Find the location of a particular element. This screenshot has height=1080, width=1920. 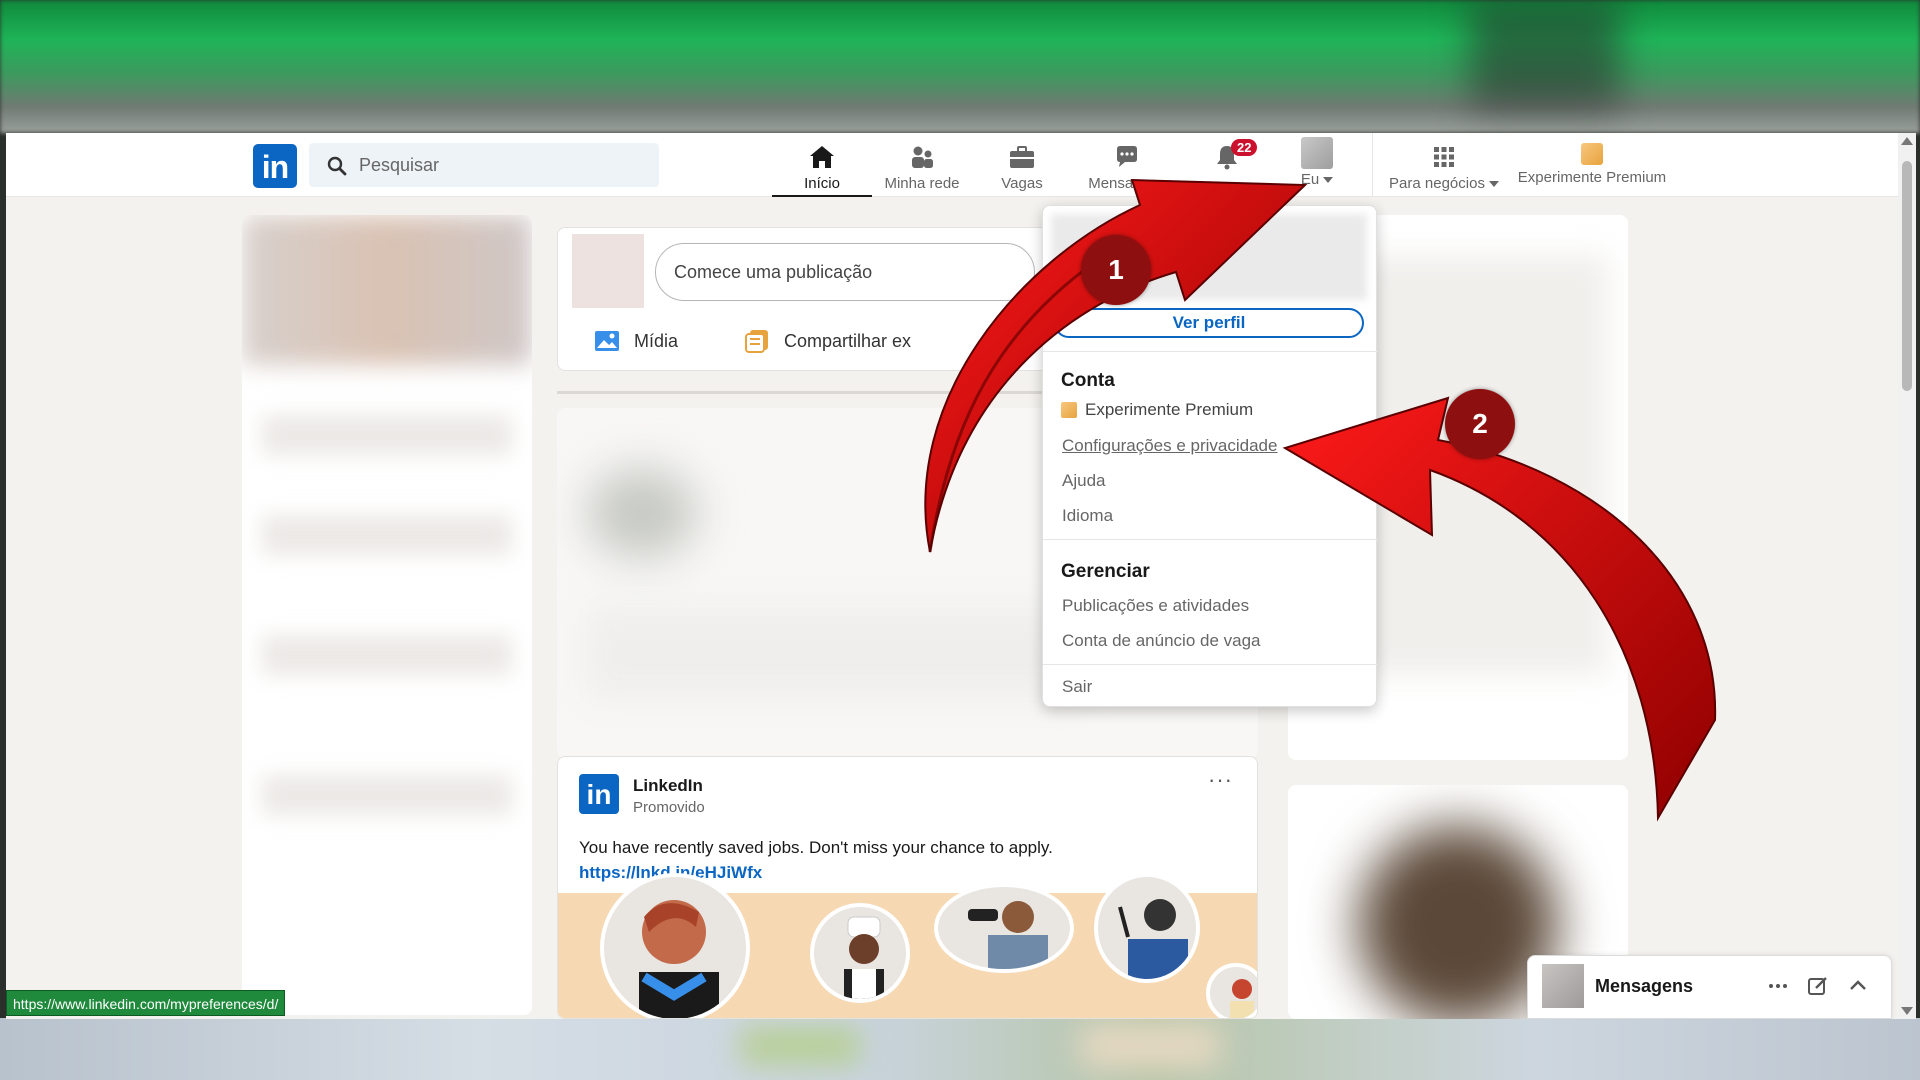

account-section-title: Conta is located at coordinates (1088, 380).